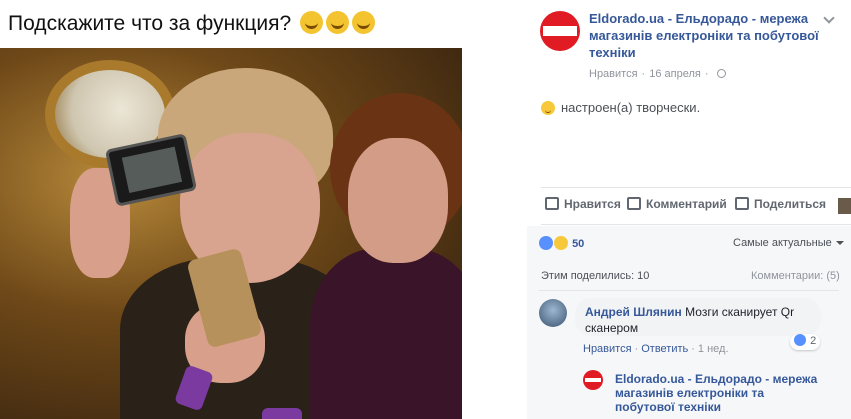  What do you see at coordinates (553, 313) in the screenshot?
I see `commenter-avatar` at bounding box center [553, 313].